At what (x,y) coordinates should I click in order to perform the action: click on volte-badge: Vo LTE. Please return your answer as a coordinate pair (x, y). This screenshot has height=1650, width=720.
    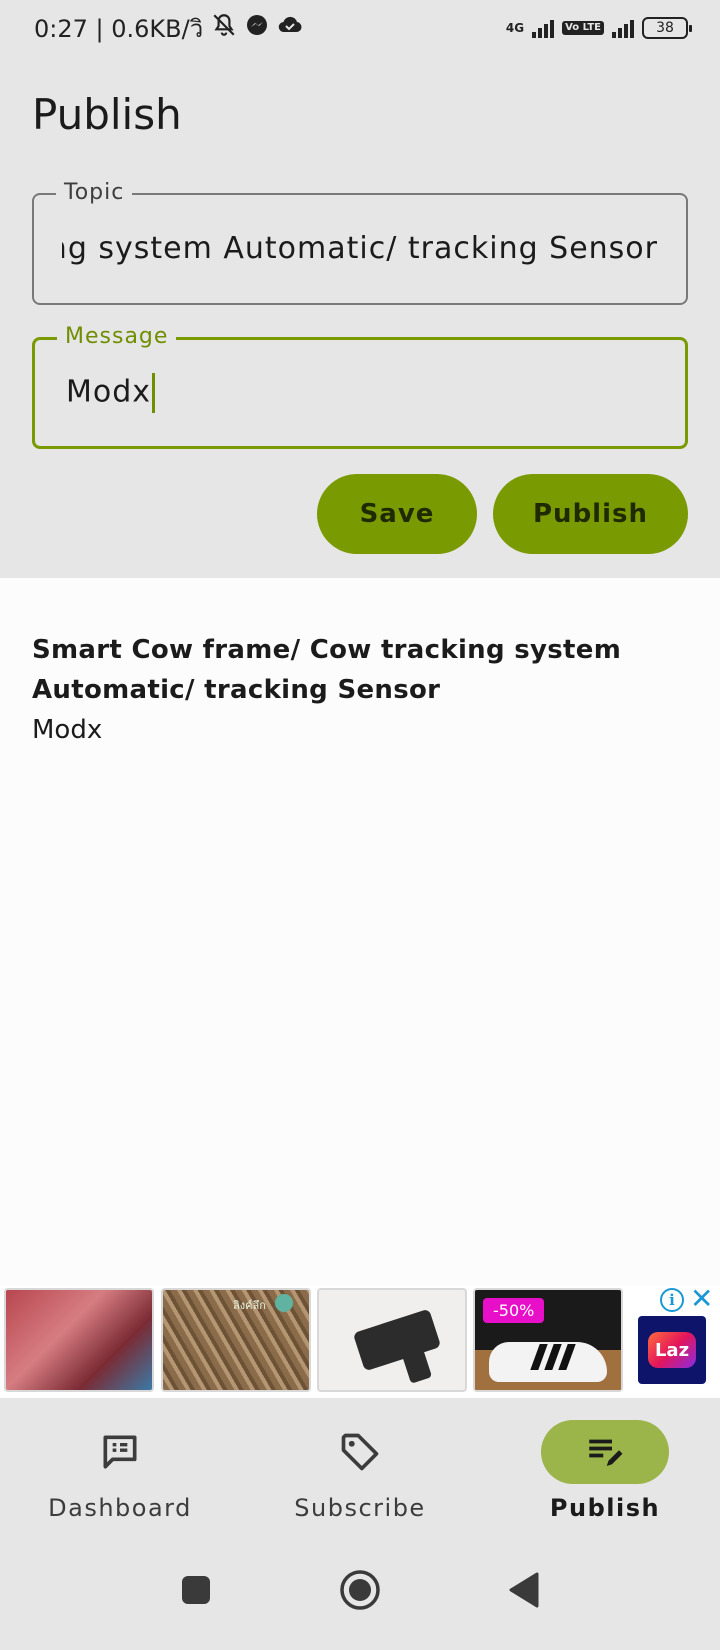
    Looking at the image, I should click on (583, 28).